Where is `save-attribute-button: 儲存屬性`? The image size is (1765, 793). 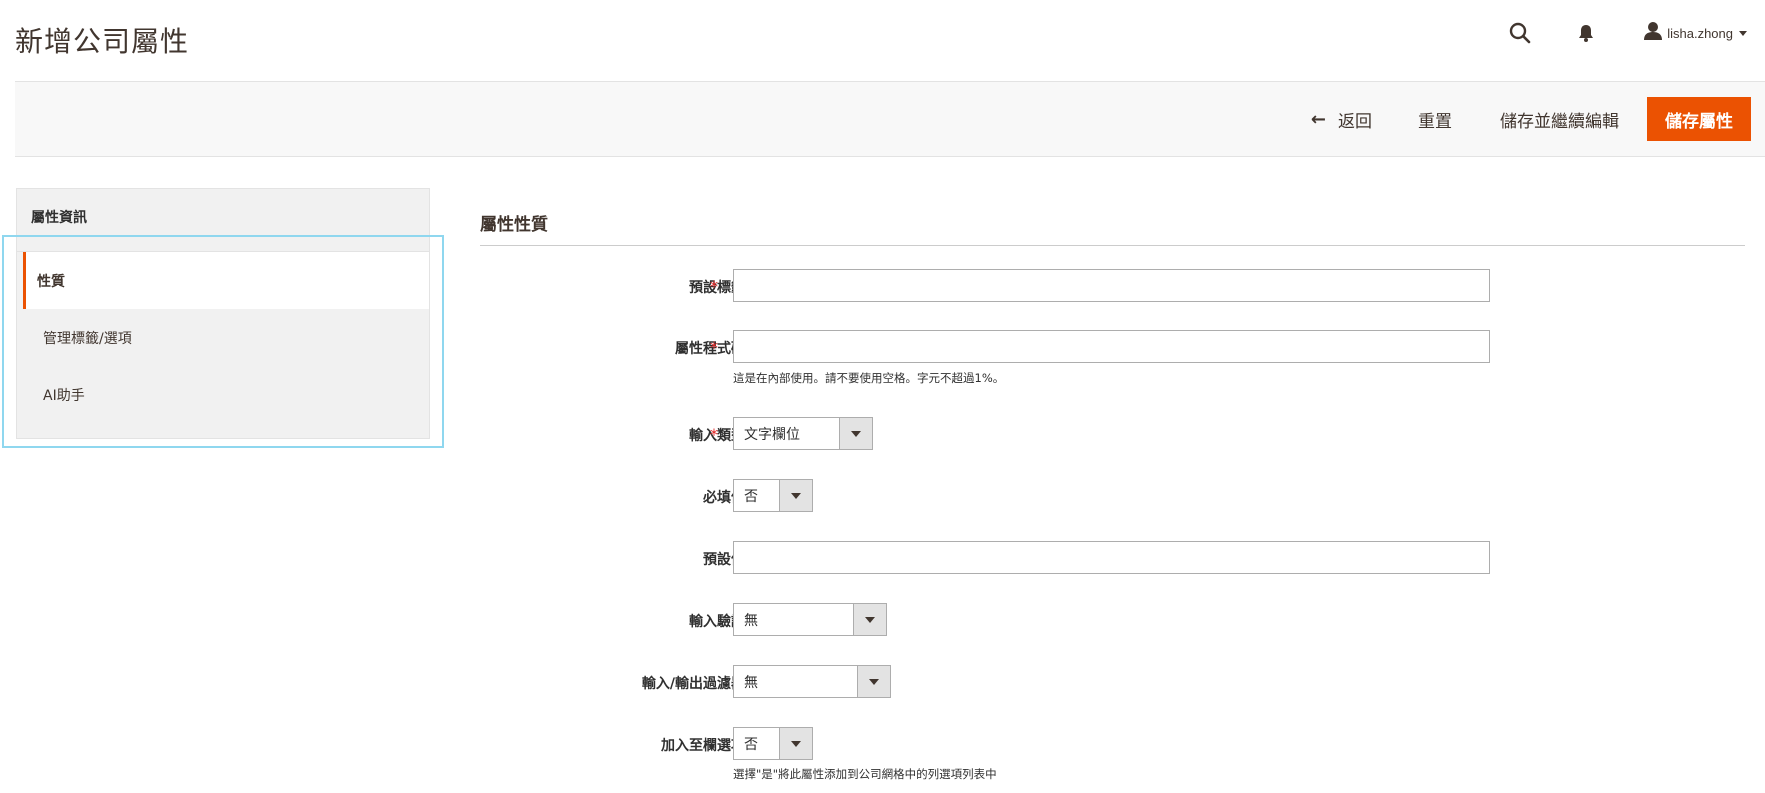 save-attribute-button: 儲存屬性 is located at coordinates (1699, 119).